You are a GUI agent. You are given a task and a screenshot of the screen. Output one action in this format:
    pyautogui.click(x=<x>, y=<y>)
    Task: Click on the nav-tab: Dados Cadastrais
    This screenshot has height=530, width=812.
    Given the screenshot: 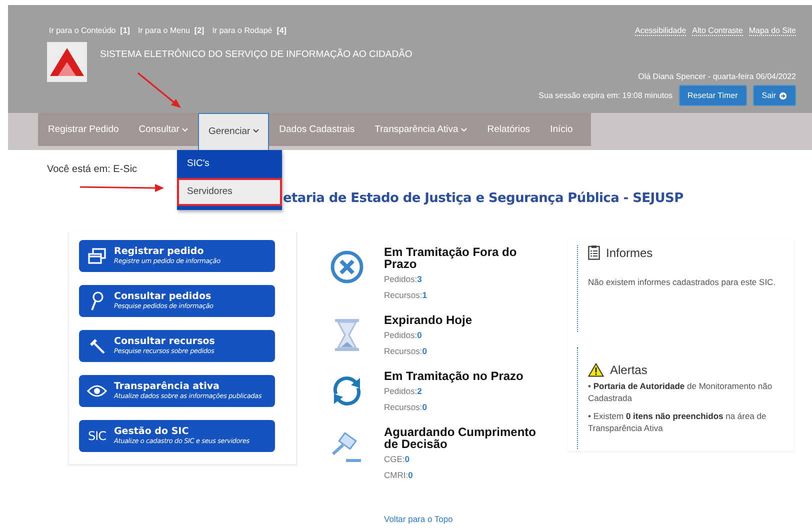 What is the action you would take?
    pyautogui.click(x=317, y=129)
    